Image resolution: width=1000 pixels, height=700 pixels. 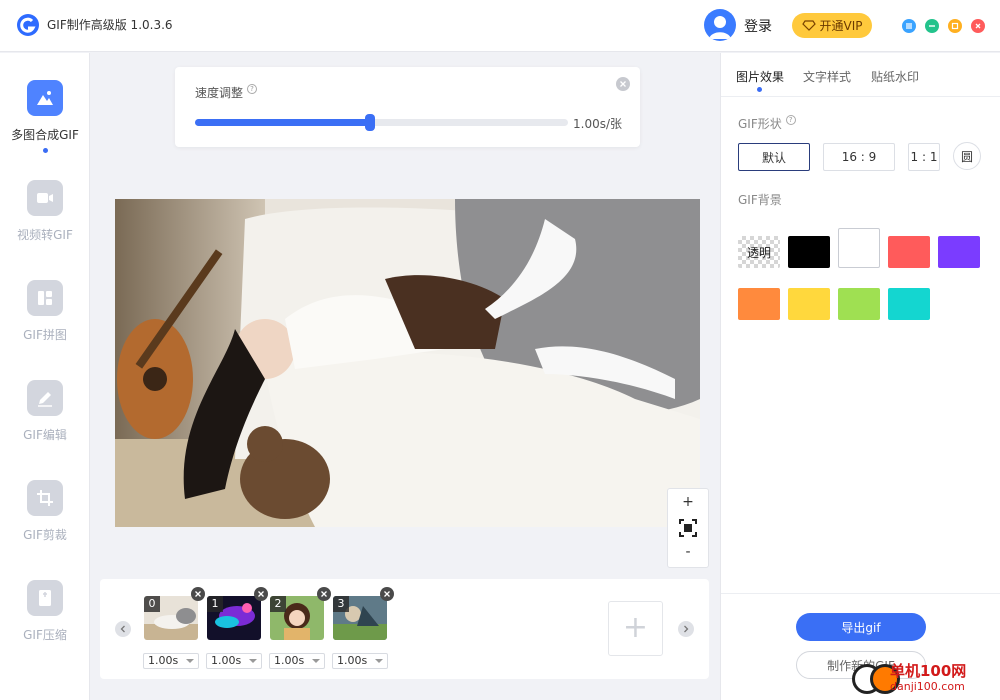 What do you see at coordinates (860, 96) in the screenshot?
I see `tab-divider` at bounding box center [860, 96].